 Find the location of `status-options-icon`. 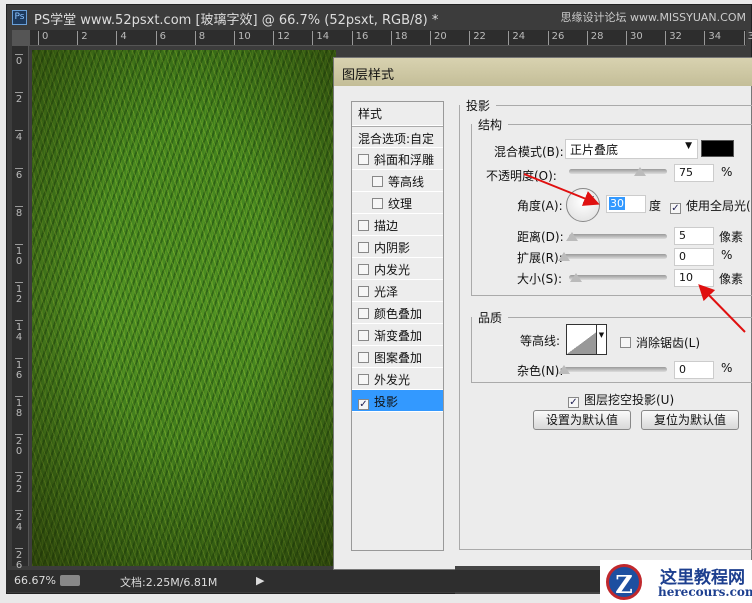

status-options-icon is located at coordinates (70, 580).